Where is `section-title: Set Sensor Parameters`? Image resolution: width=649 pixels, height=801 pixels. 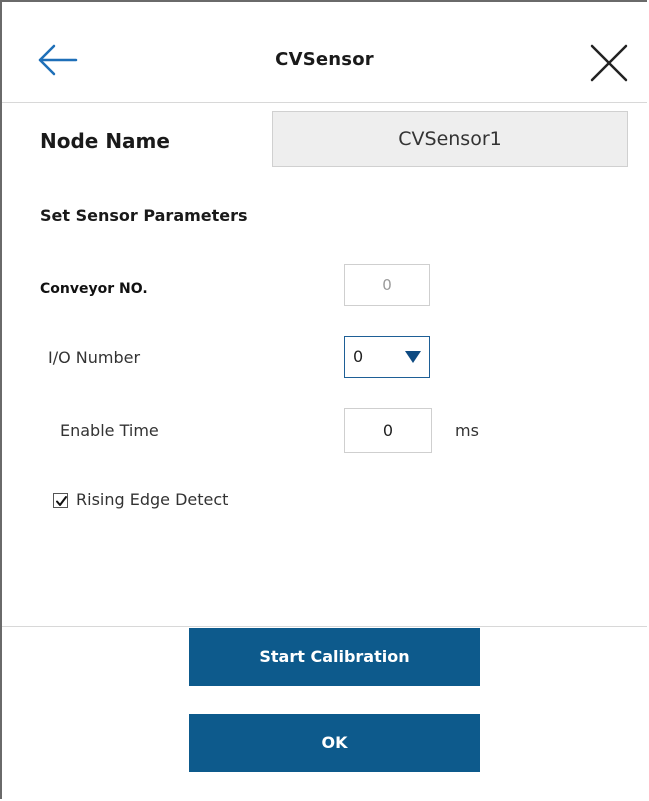 section-title: Set Sensor Parameters is located at coordinates (144, 215).